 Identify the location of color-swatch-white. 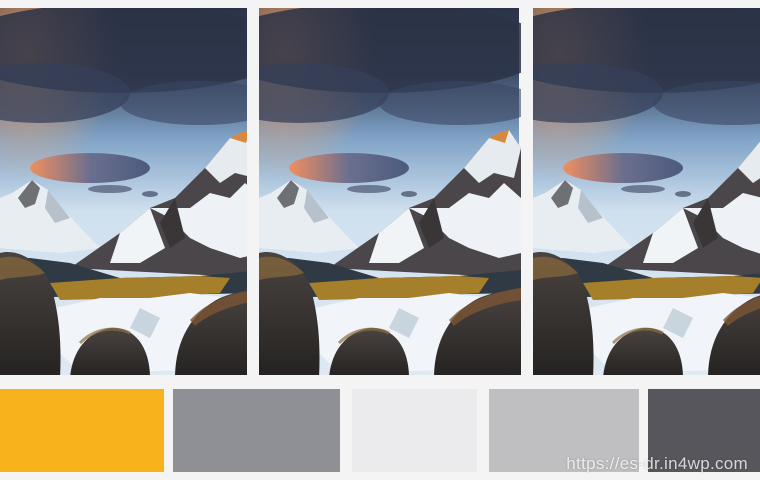
(414, 430).